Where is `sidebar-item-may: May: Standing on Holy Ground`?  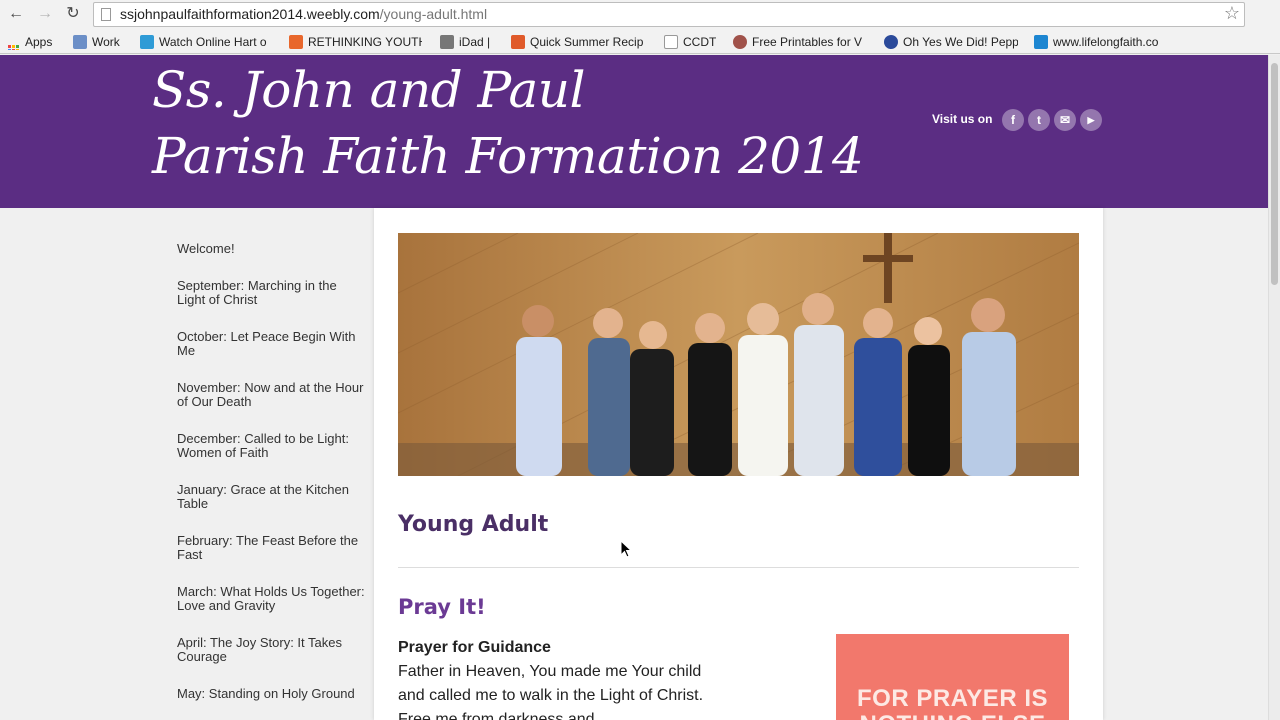 sidebar-item-may: May: Standing on Holy Ground is located at coordinates (272, 694).